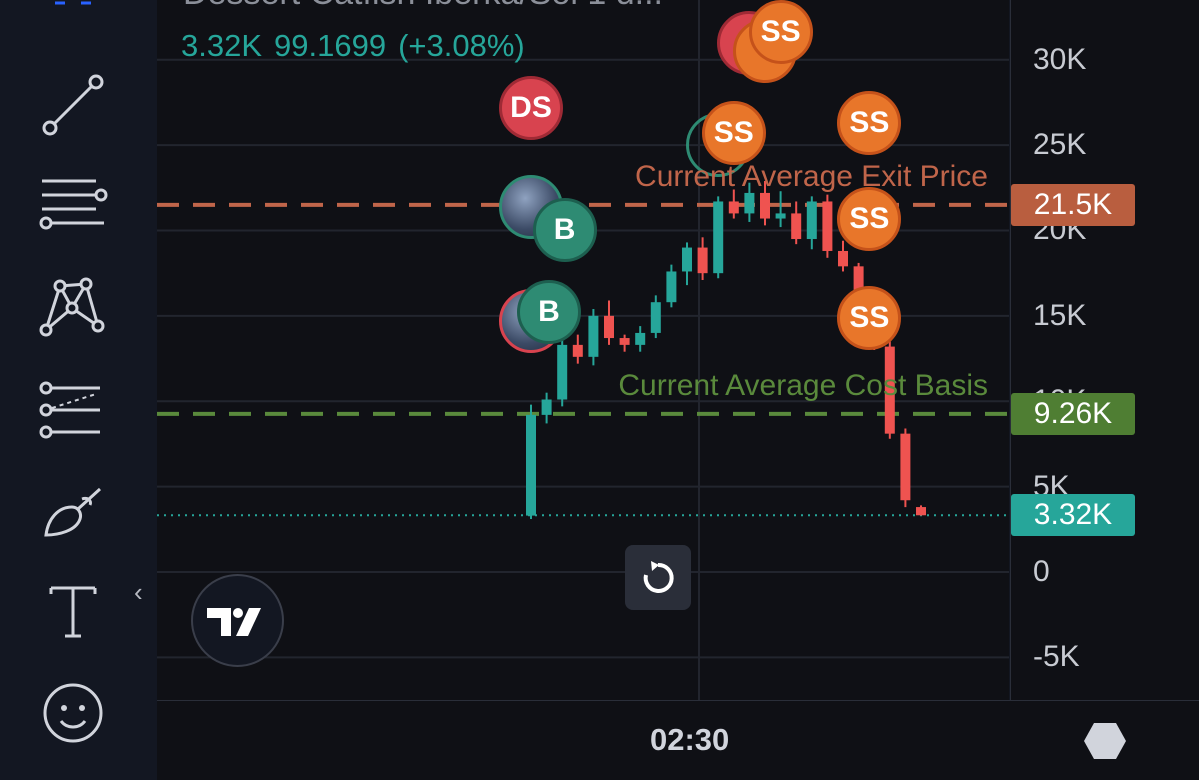  I want to click on price-line-tag: 9.26K, so click(1073, 413).